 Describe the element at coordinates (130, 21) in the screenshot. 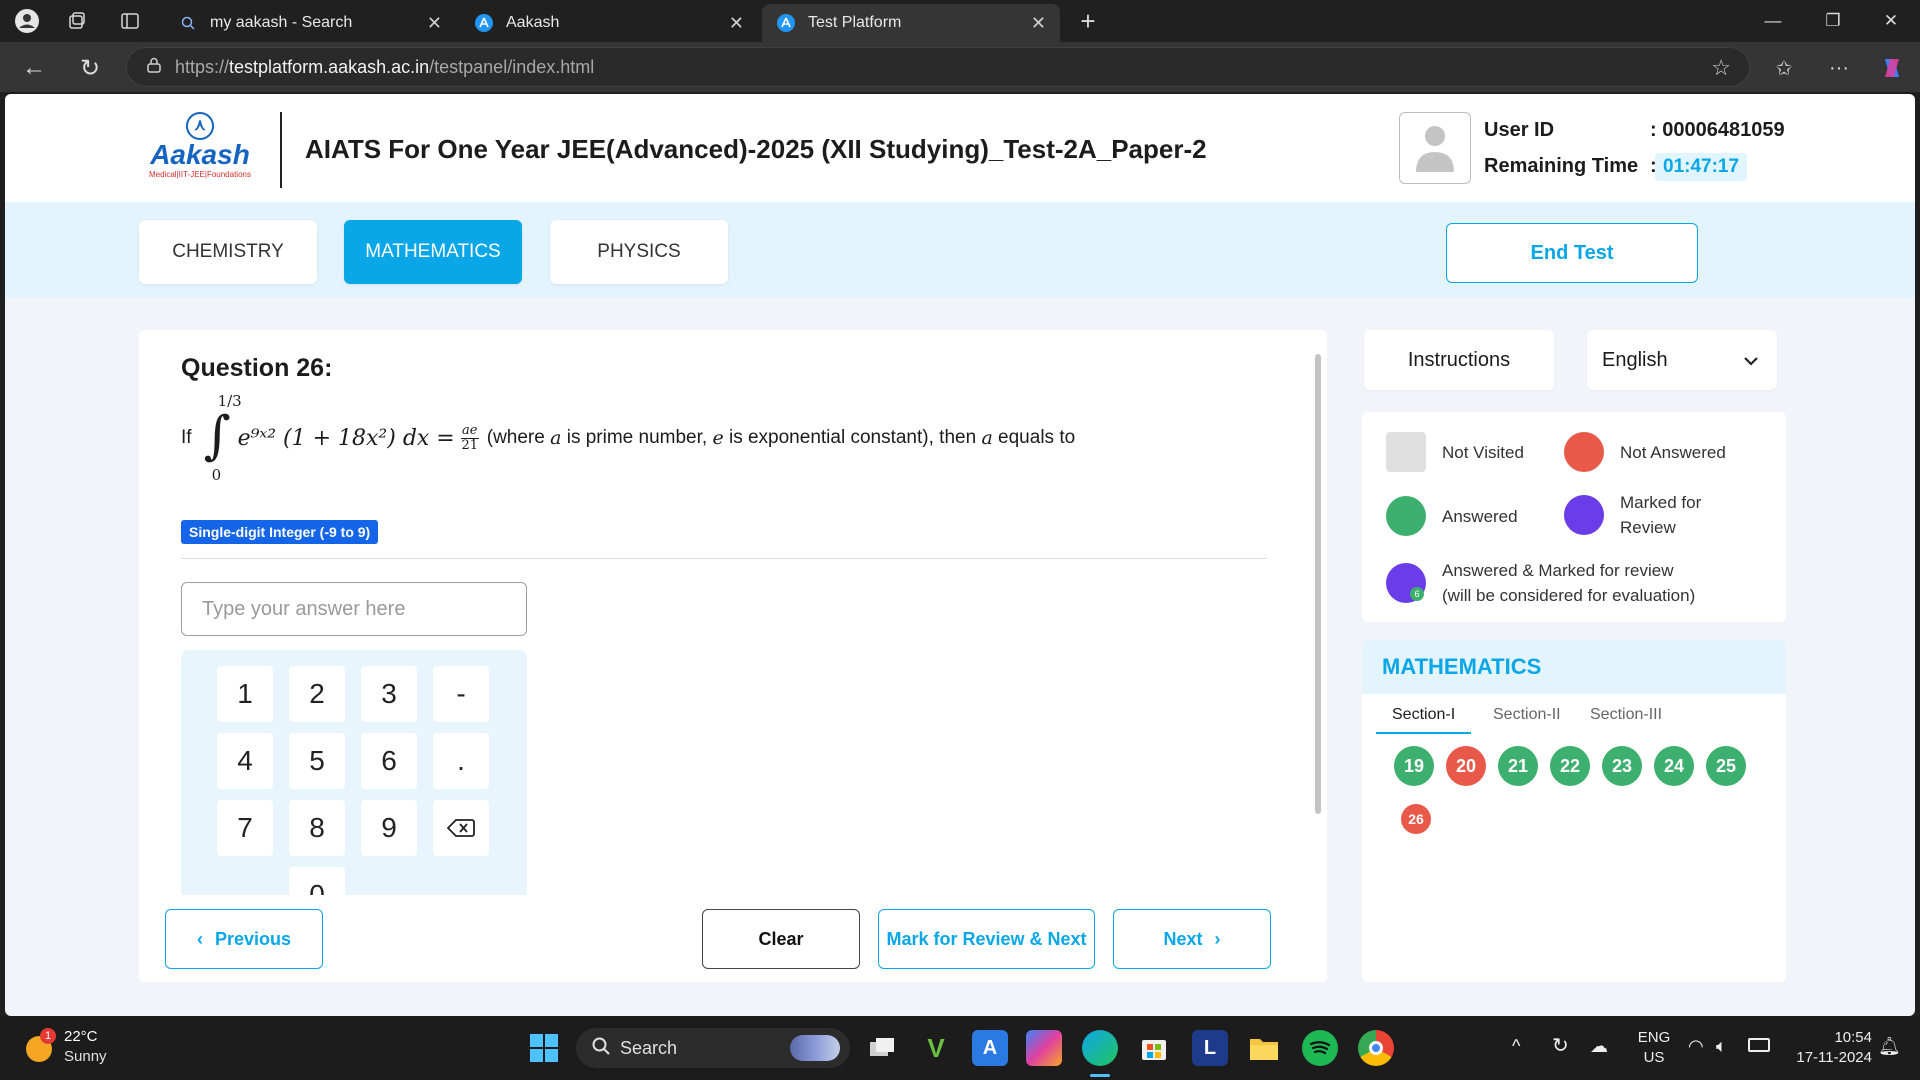

I see `tab-actions-icon` at that location.